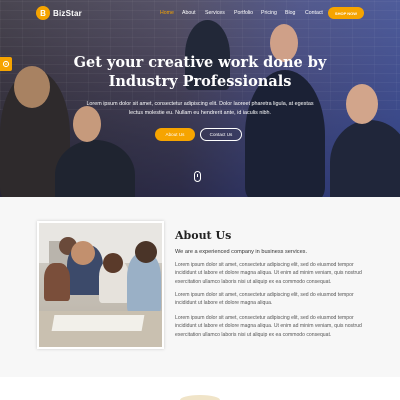 The width and height of the screenshot is (400, 400). Describe the element at coordinates (167, 13) in the screenshot. I see `nav-item-home: Home` at that location.